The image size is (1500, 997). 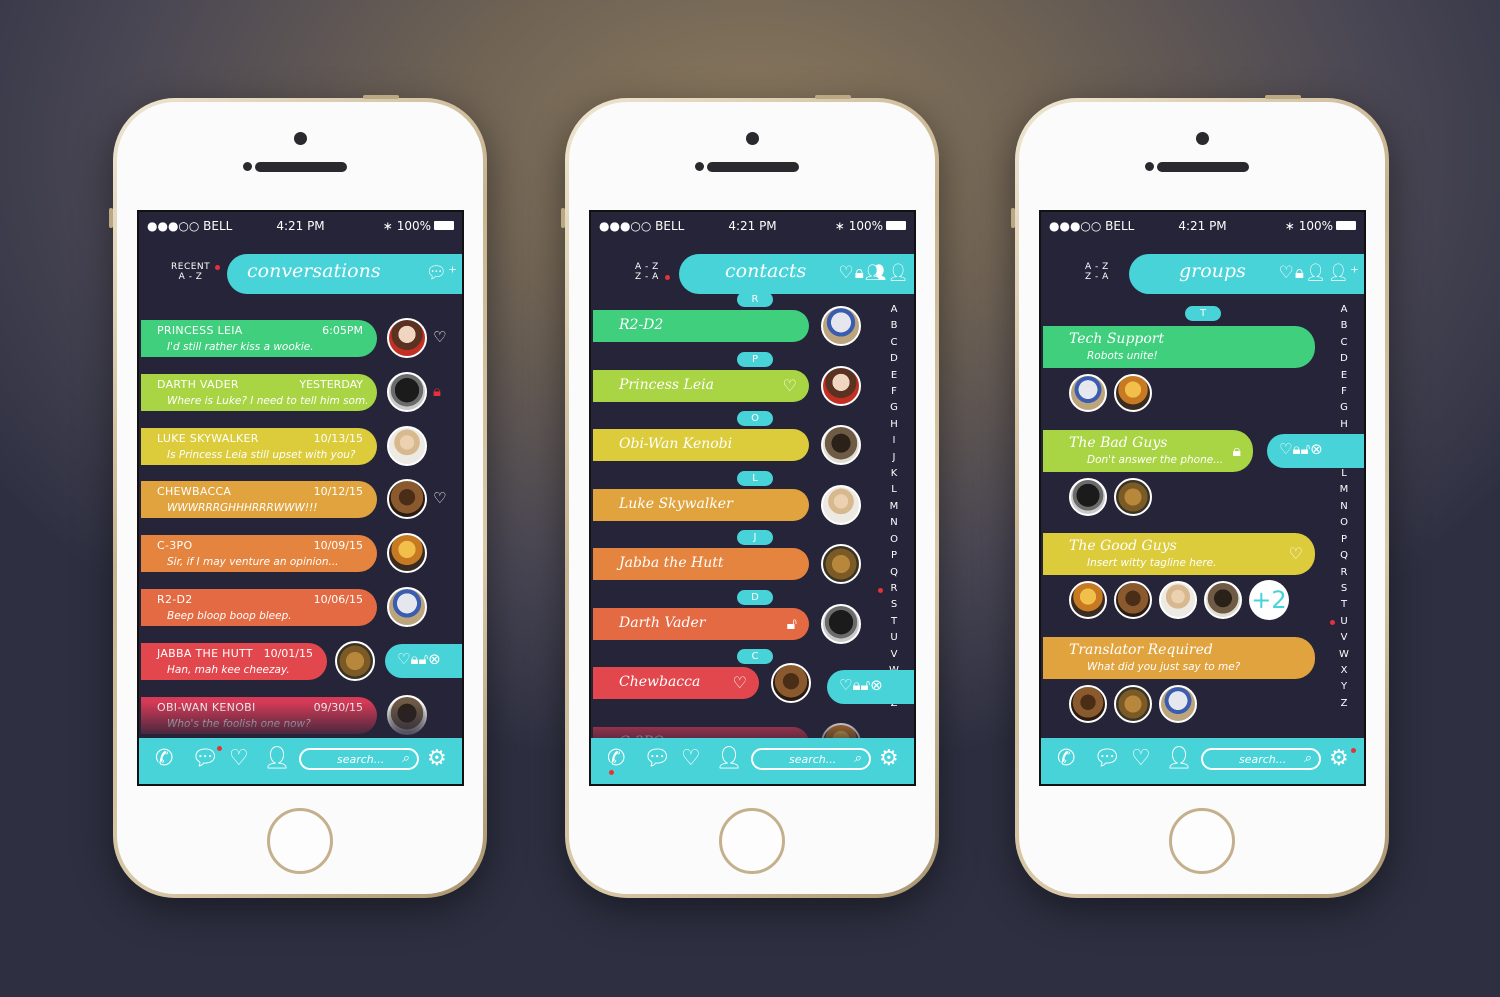 What do you see at coordinates (190, 267) in the screenshot?
I see `sort-option-recent: RECENT` at bounding box center [190, 267].